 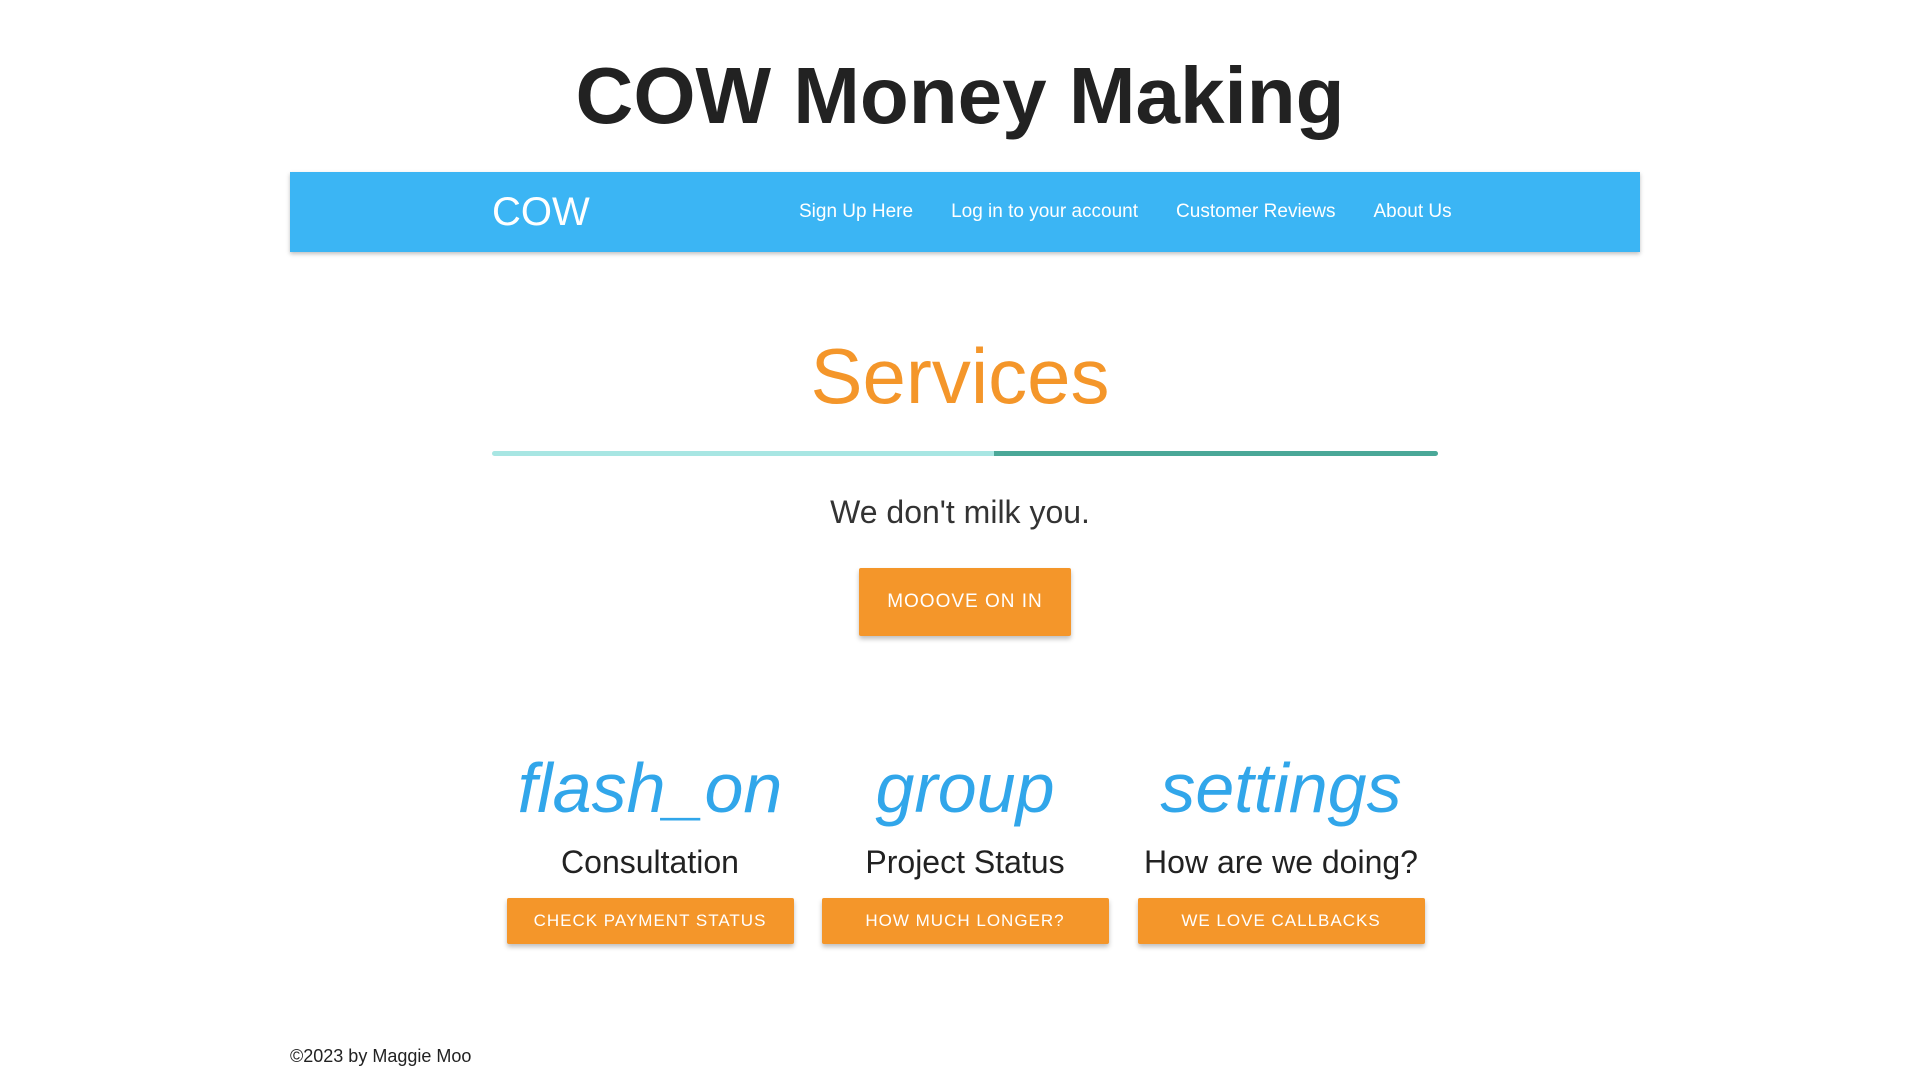 What do you see at coordinates (1255, 212) in the screenshot?
I see `nav-link-customer-reviews: Customer Reviews` at bounding box center [1255, 212].